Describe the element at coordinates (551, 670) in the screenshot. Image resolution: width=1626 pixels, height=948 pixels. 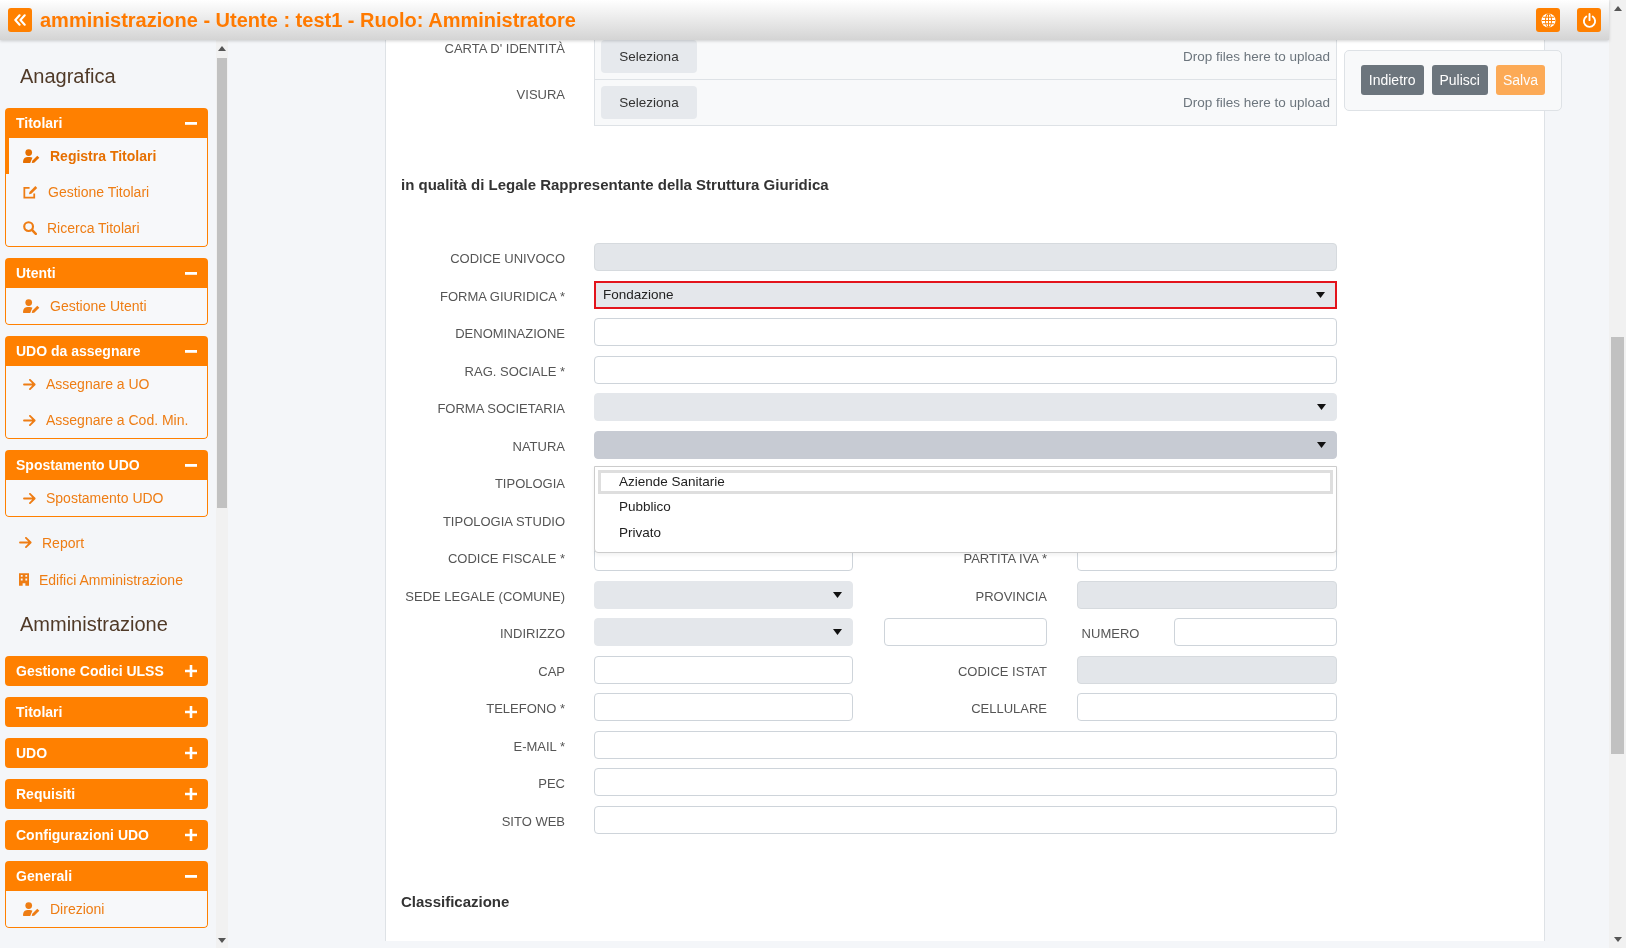
I see `field-label: CAP` at that location.